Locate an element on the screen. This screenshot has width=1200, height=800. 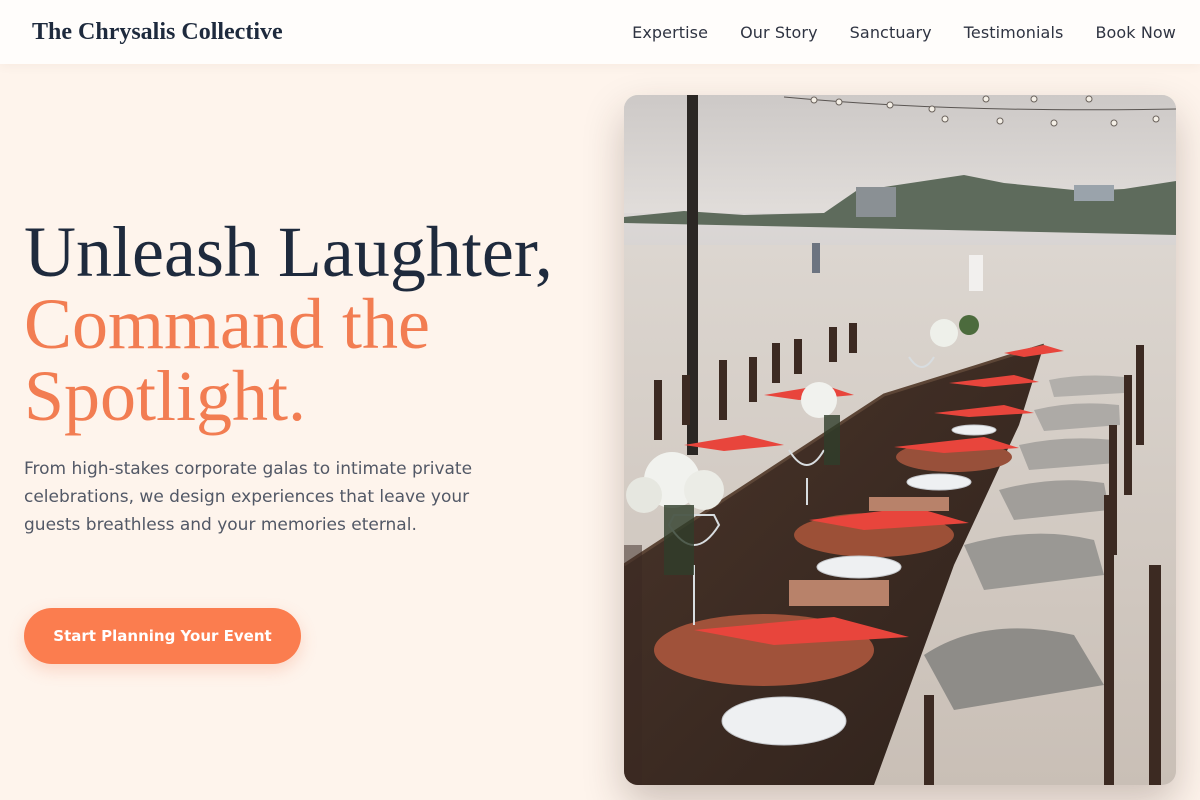
hero-title-line-2: Command the Spotlight. is located at coordinates (227, 360).